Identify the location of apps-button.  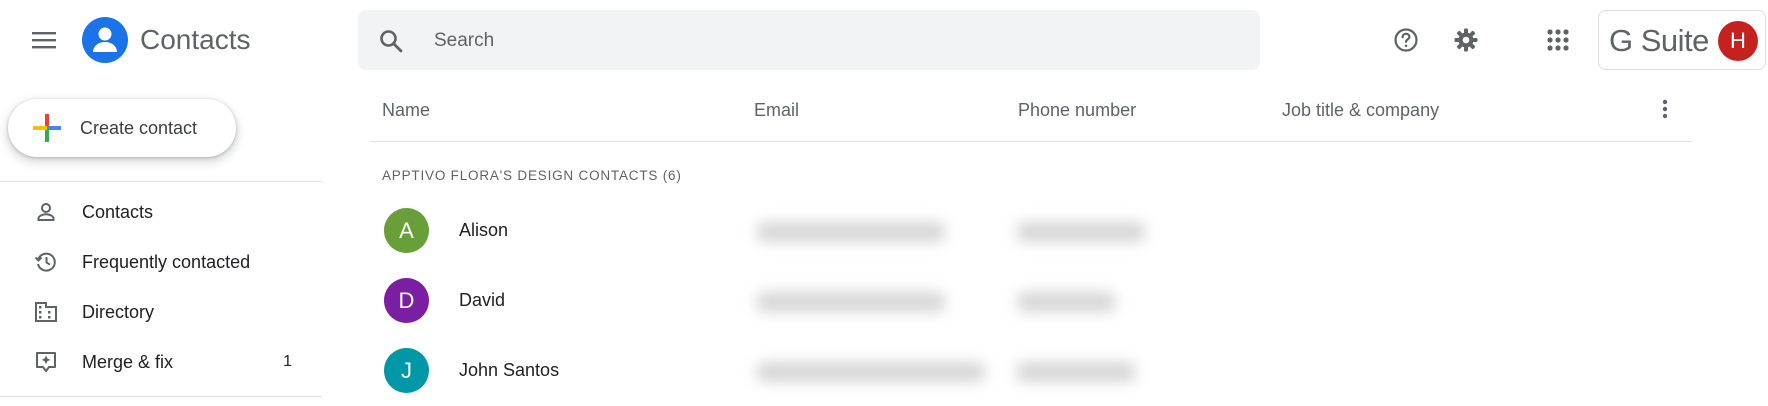
(1558, 40).